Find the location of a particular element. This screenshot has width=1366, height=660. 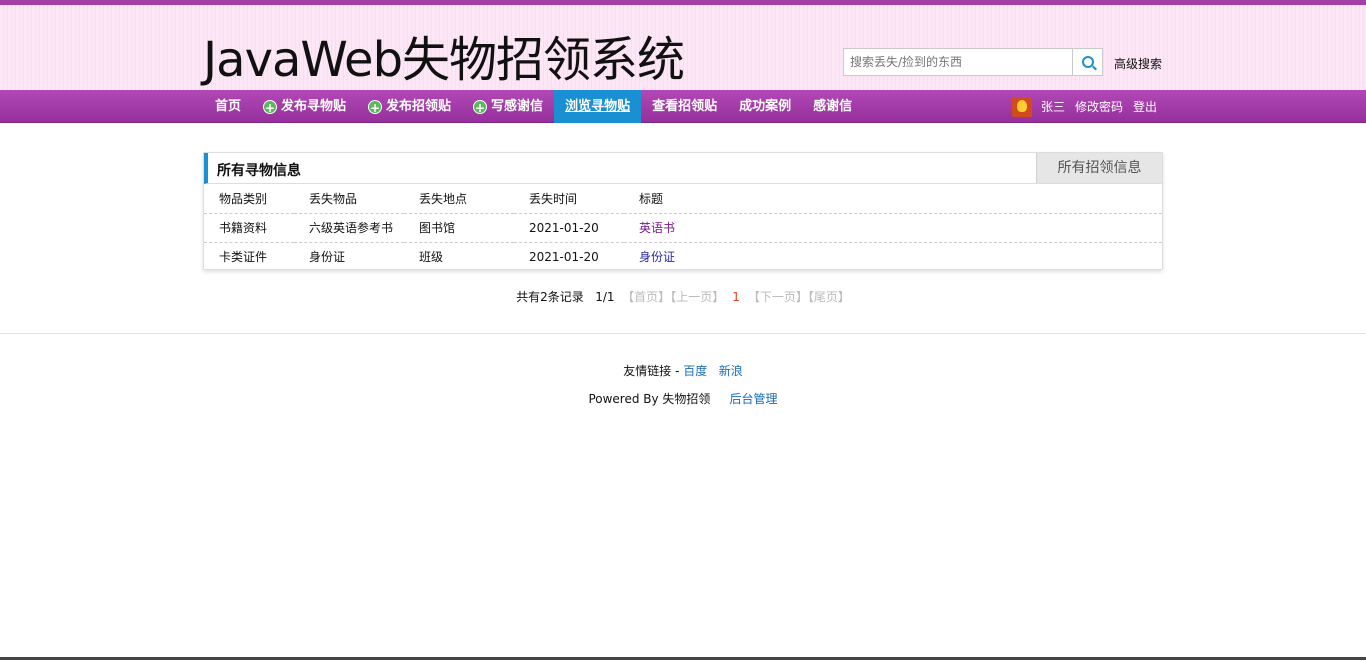

panel-header: 所有寻物信息 所有招领信息 is located at coordinates (683, 168).